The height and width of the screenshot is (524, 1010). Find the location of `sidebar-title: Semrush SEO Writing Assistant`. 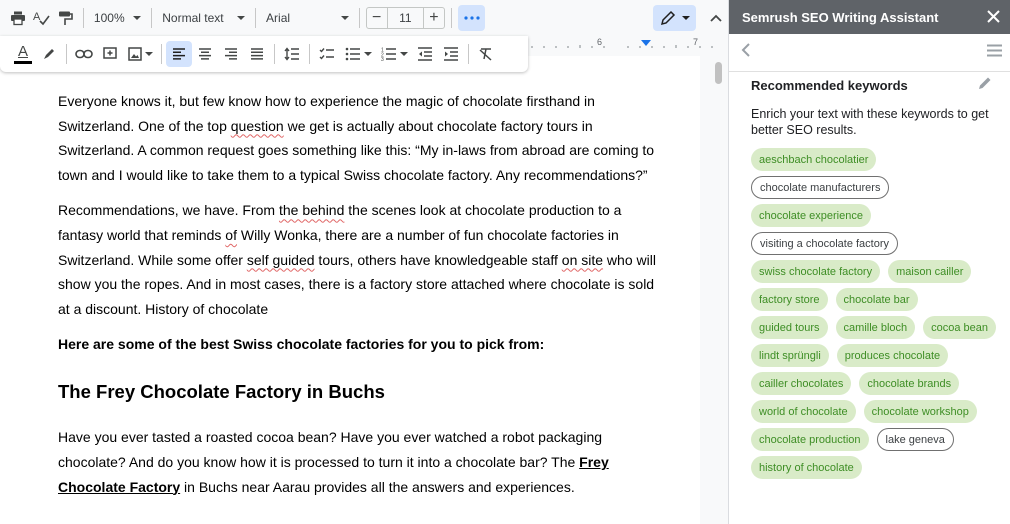

sidebar-title: Semrush SEO Writing Assistant is located at coordinates (840, 17).